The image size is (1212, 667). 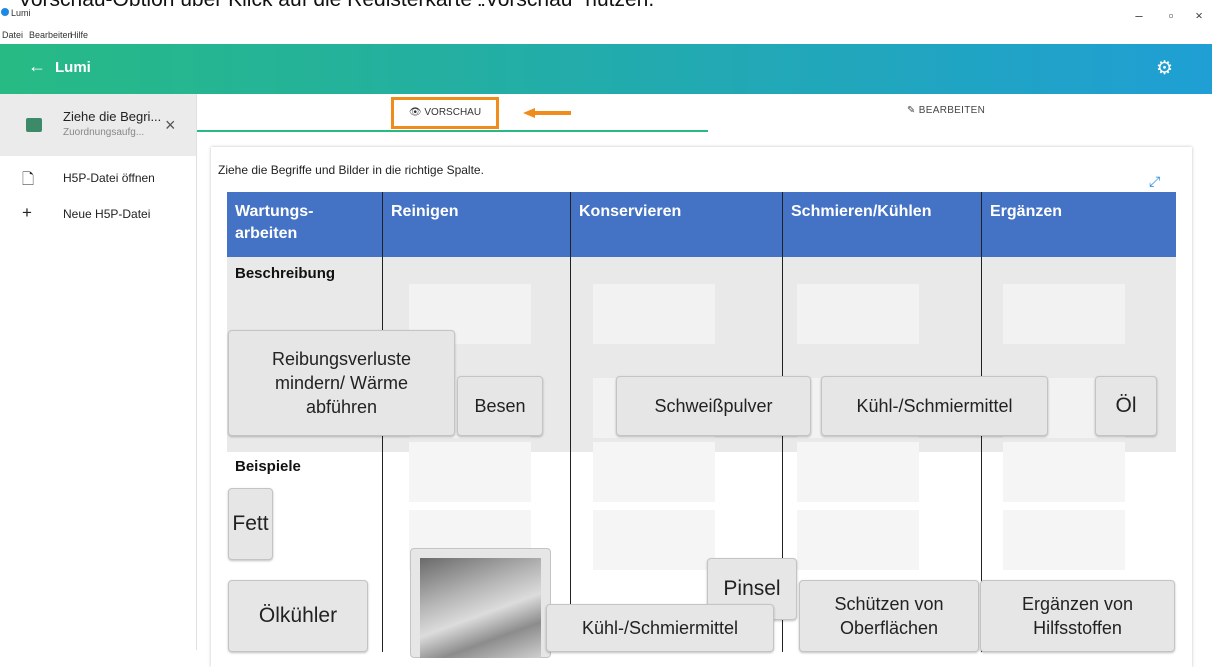 I want to click on tab-edit: ✎ BEARBEITEN, so click(x=946, y=110).